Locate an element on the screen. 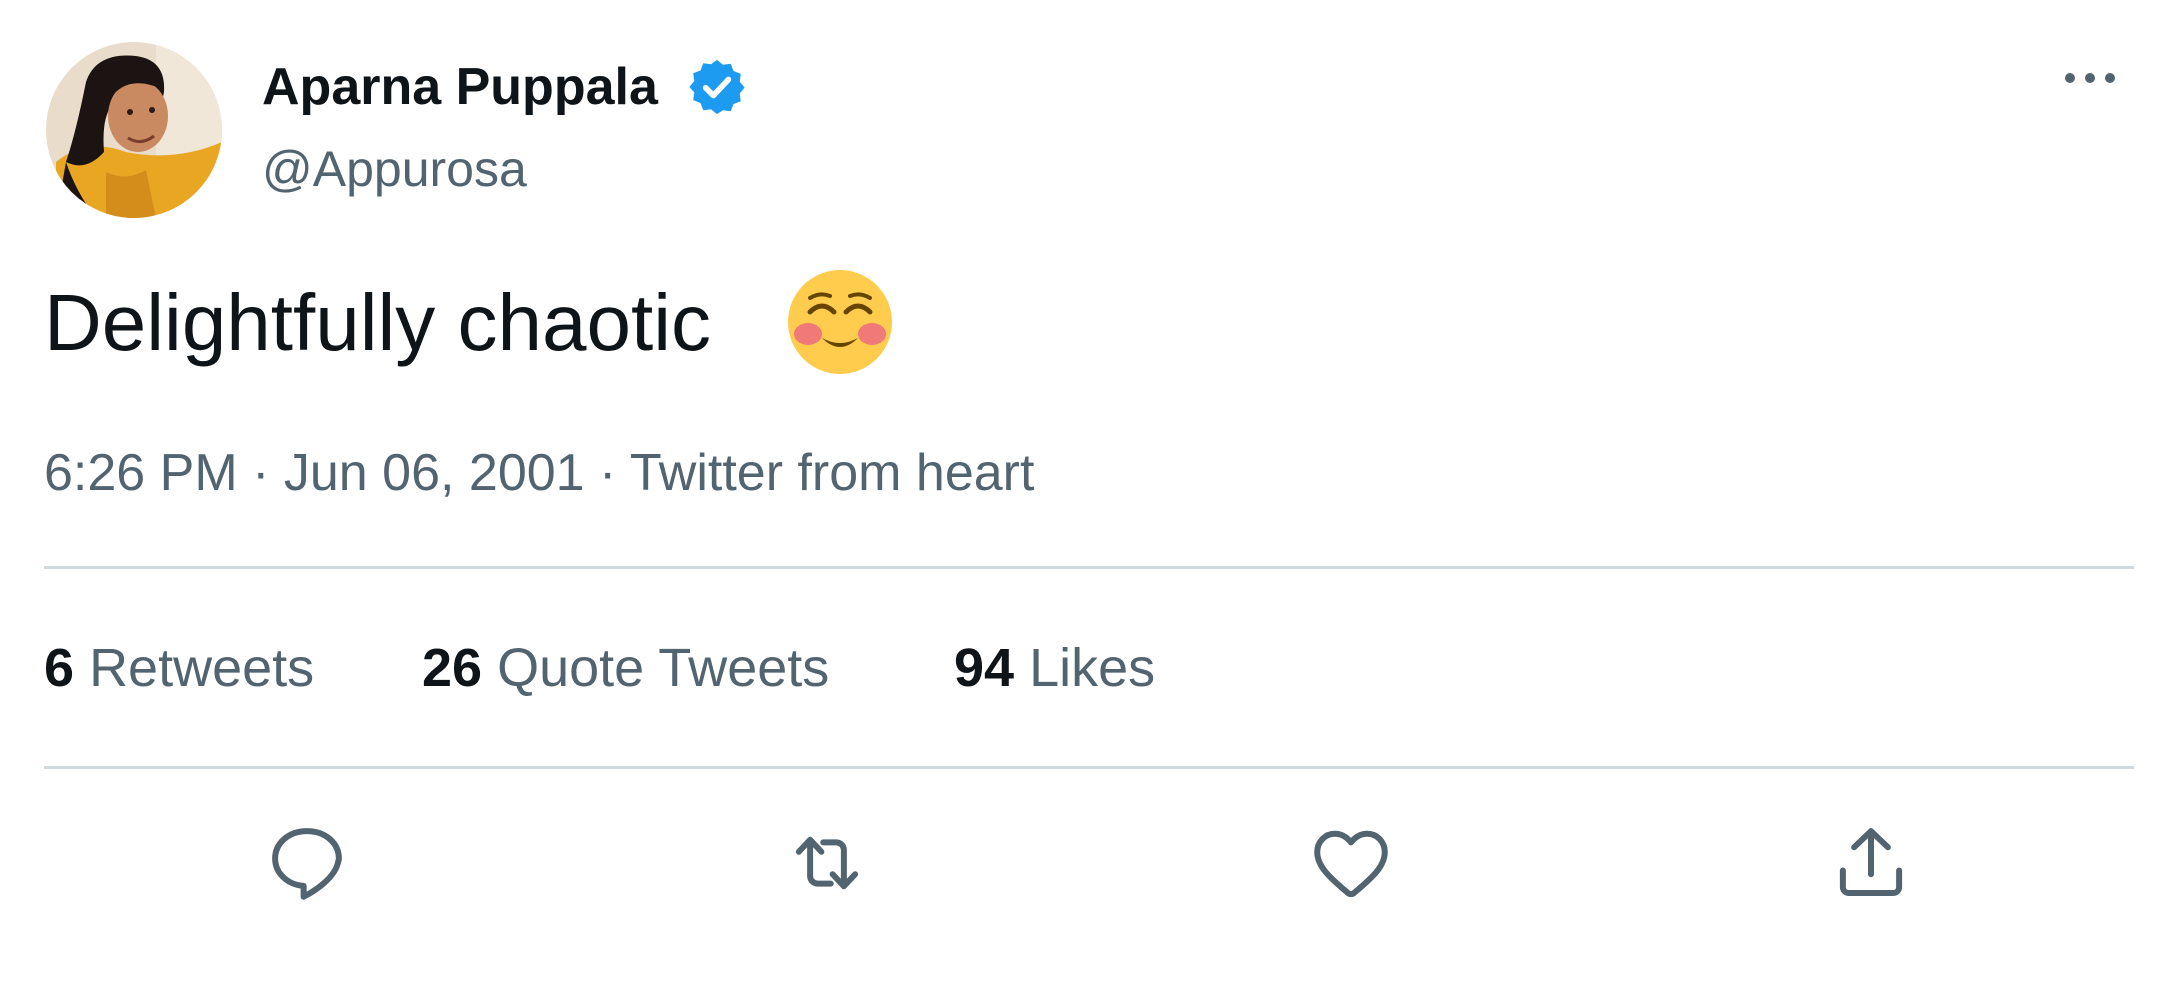 This screenshot has width=2166, height=984. retweets-stat: 6 Retweets is located at coordinates (179, 668).